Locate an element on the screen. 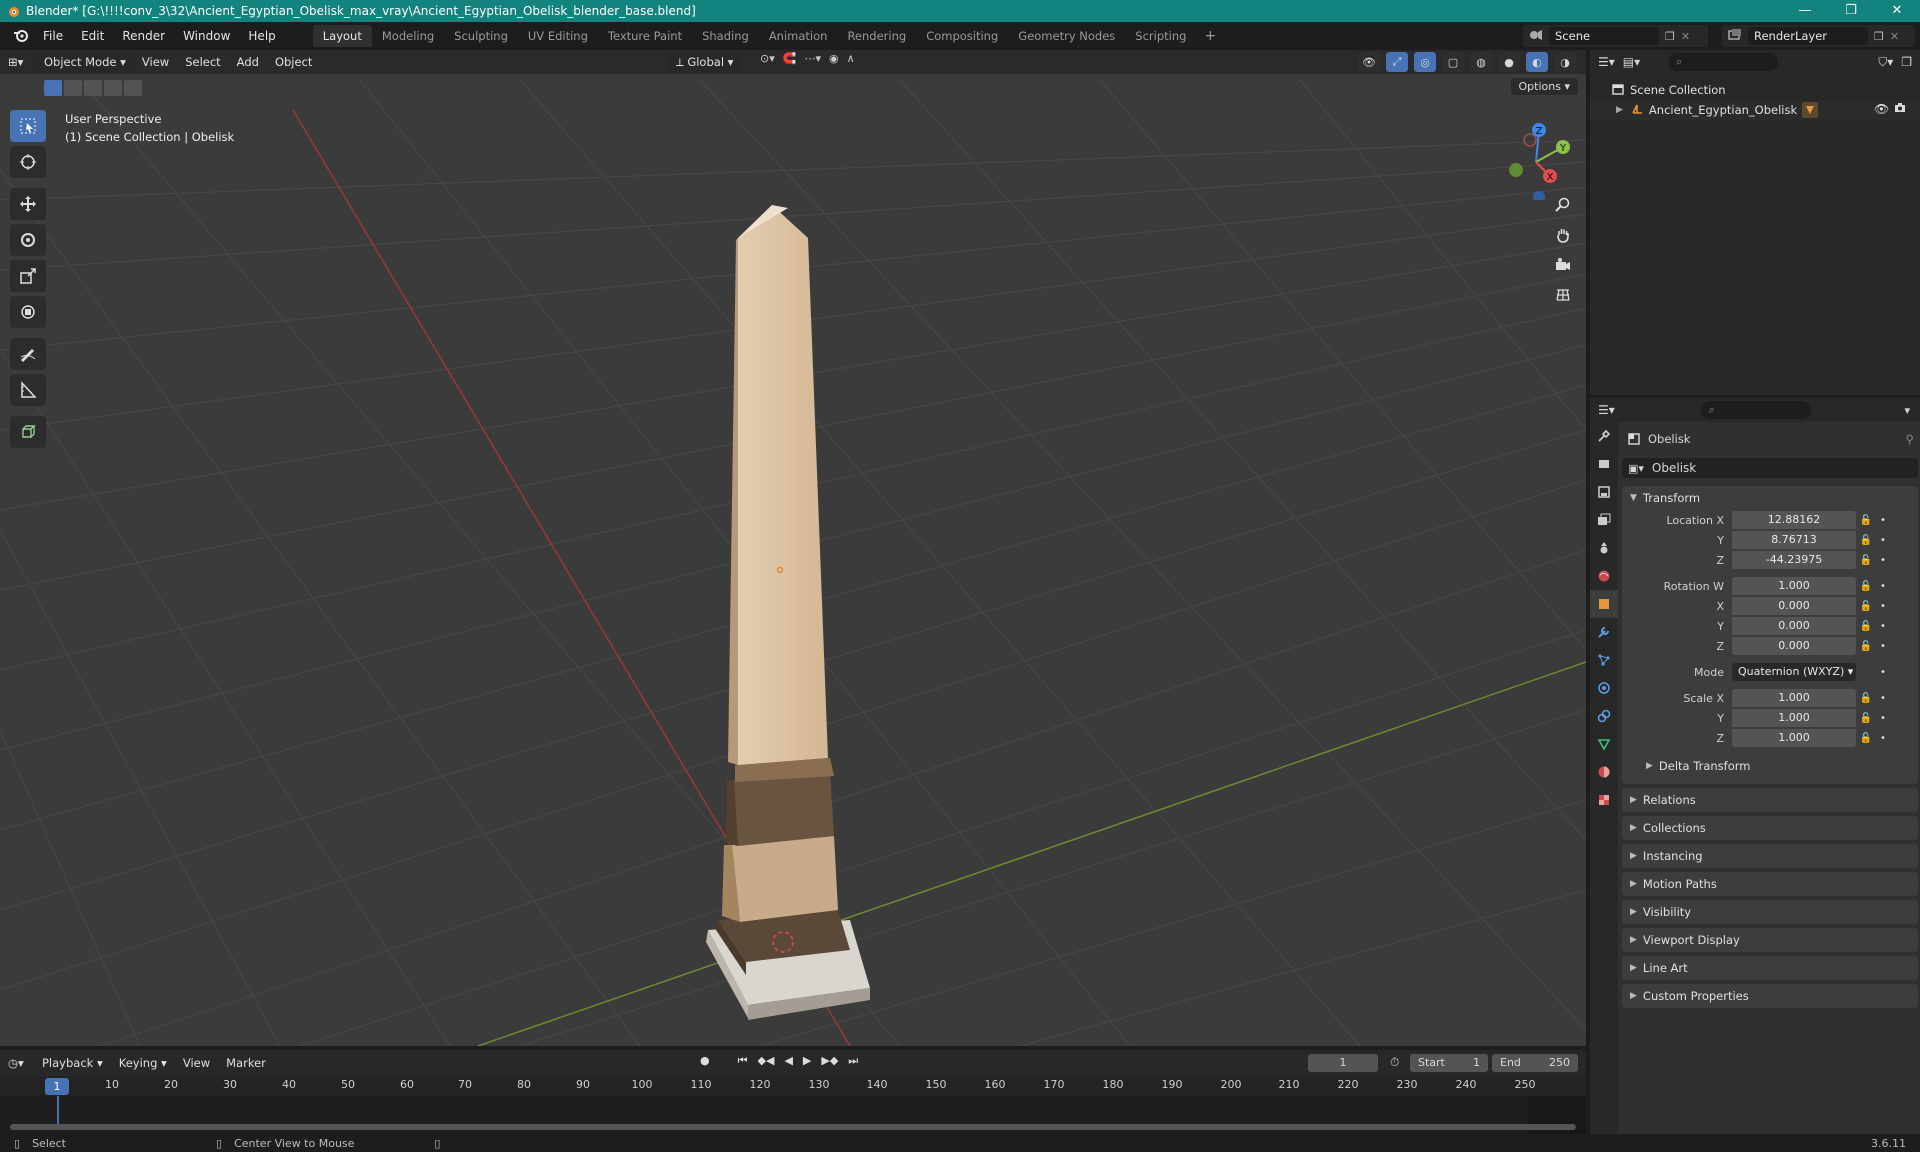  physics-tab is located at coordinates (1604, 688).